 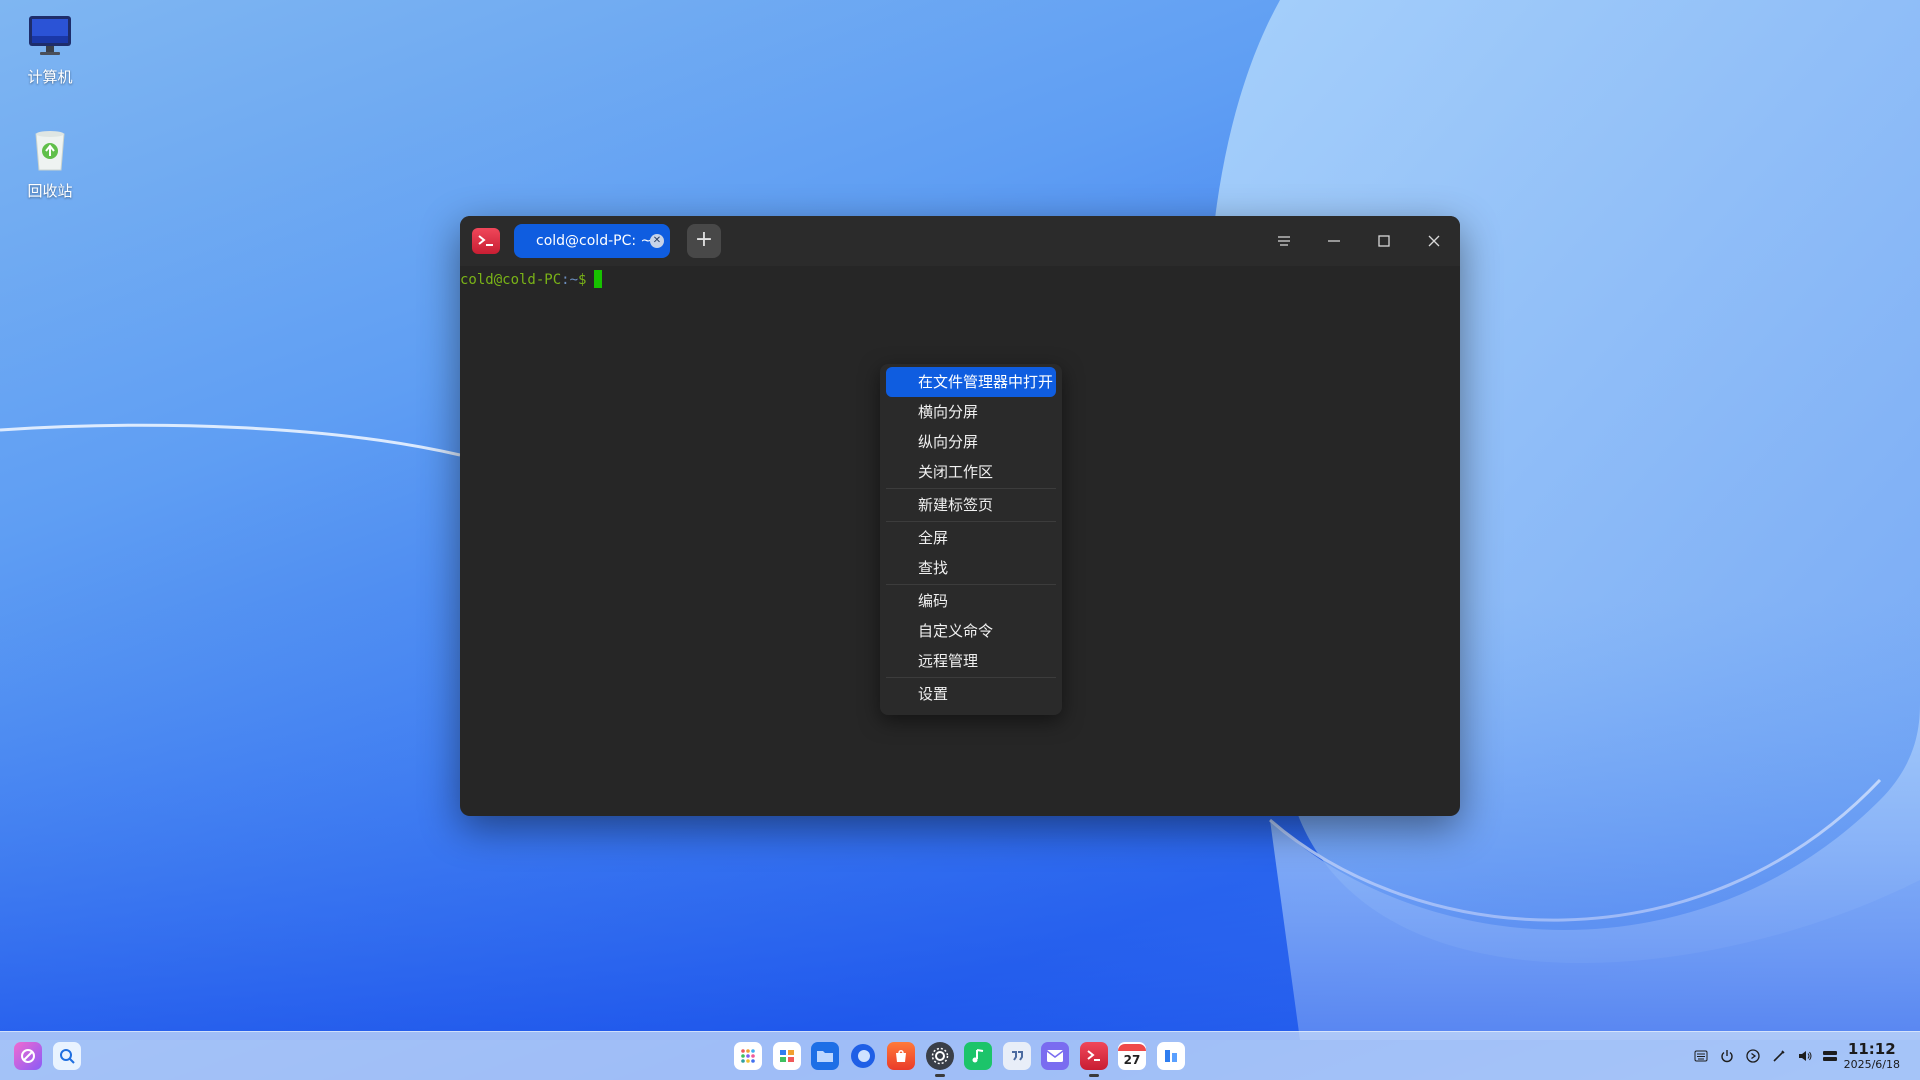 I want to click on terminal-icon, so click(x=1094, y=1059).